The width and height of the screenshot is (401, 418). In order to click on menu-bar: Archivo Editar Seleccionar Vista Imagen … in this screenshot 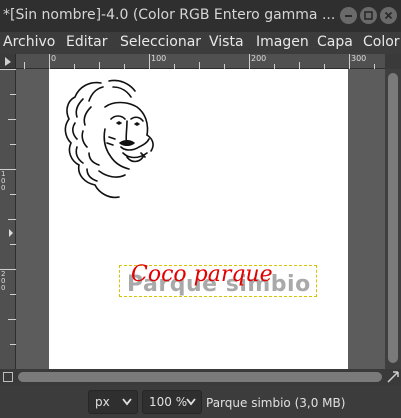, I will do `click(200, 43)`.